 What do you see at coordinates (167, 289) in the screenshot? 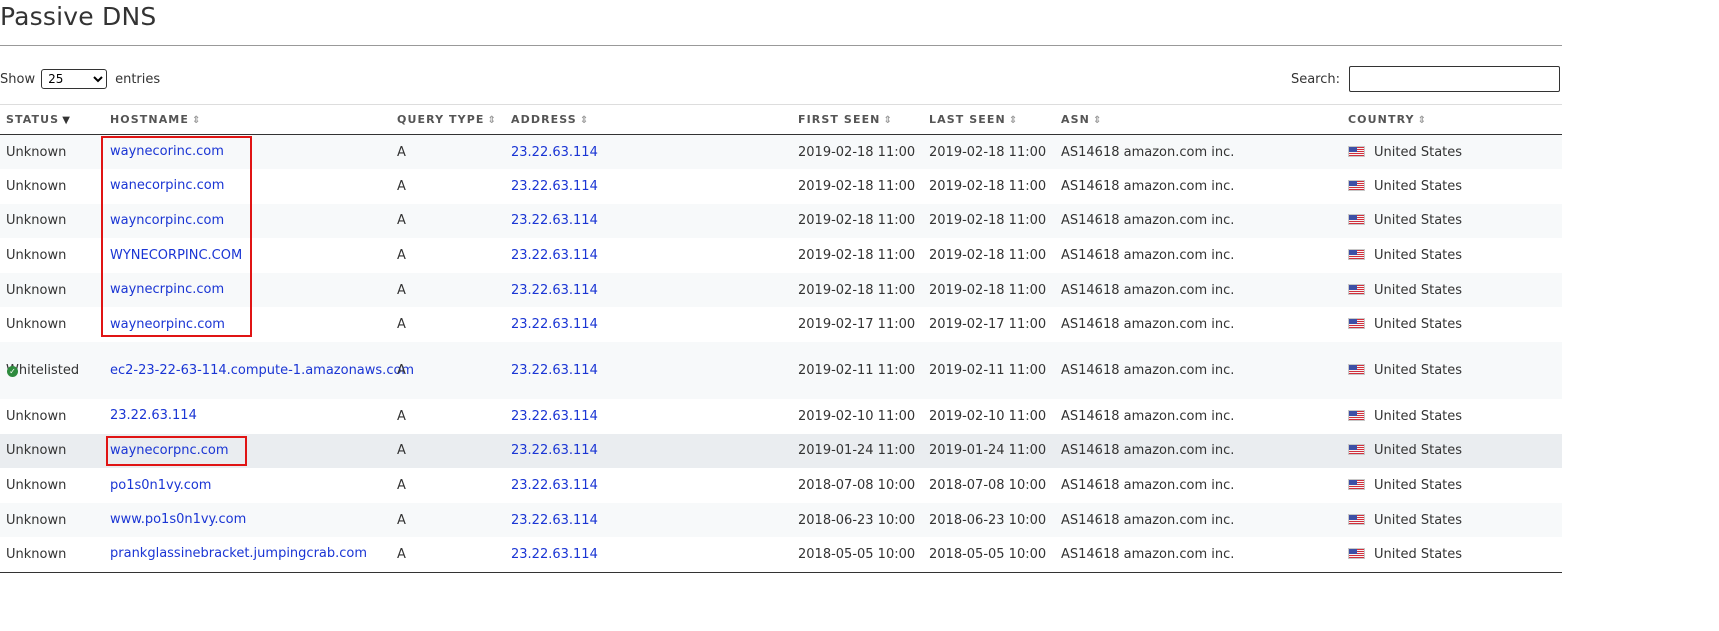
I see `hostname-link: waynecrpinc.com` at bounding box center [167, 289].